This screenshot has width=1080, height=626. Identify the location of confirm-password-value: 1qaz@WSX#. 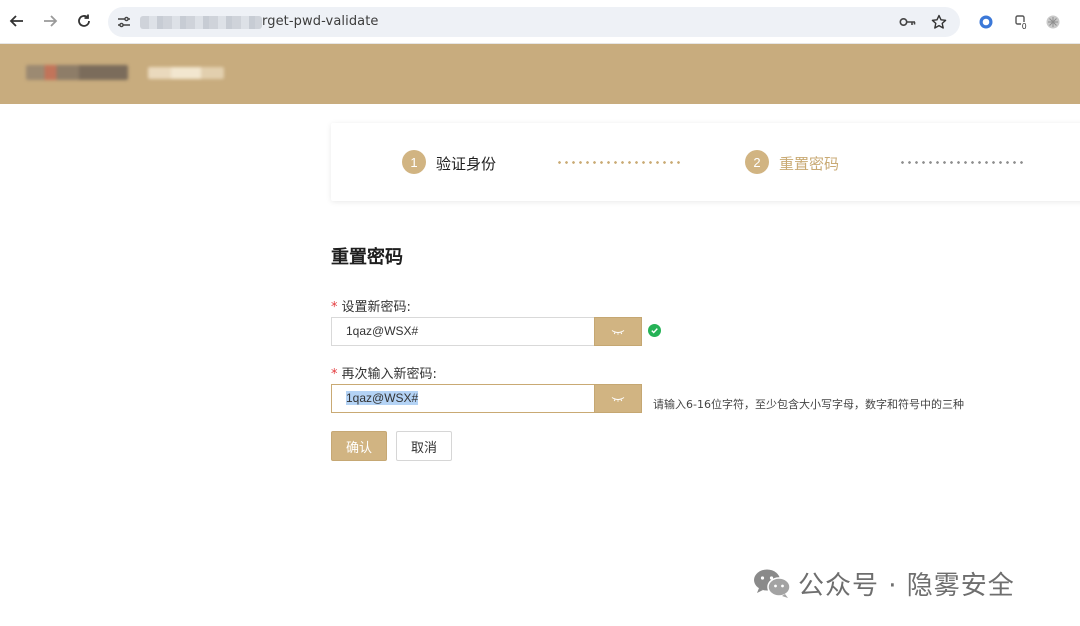
(382, 398).